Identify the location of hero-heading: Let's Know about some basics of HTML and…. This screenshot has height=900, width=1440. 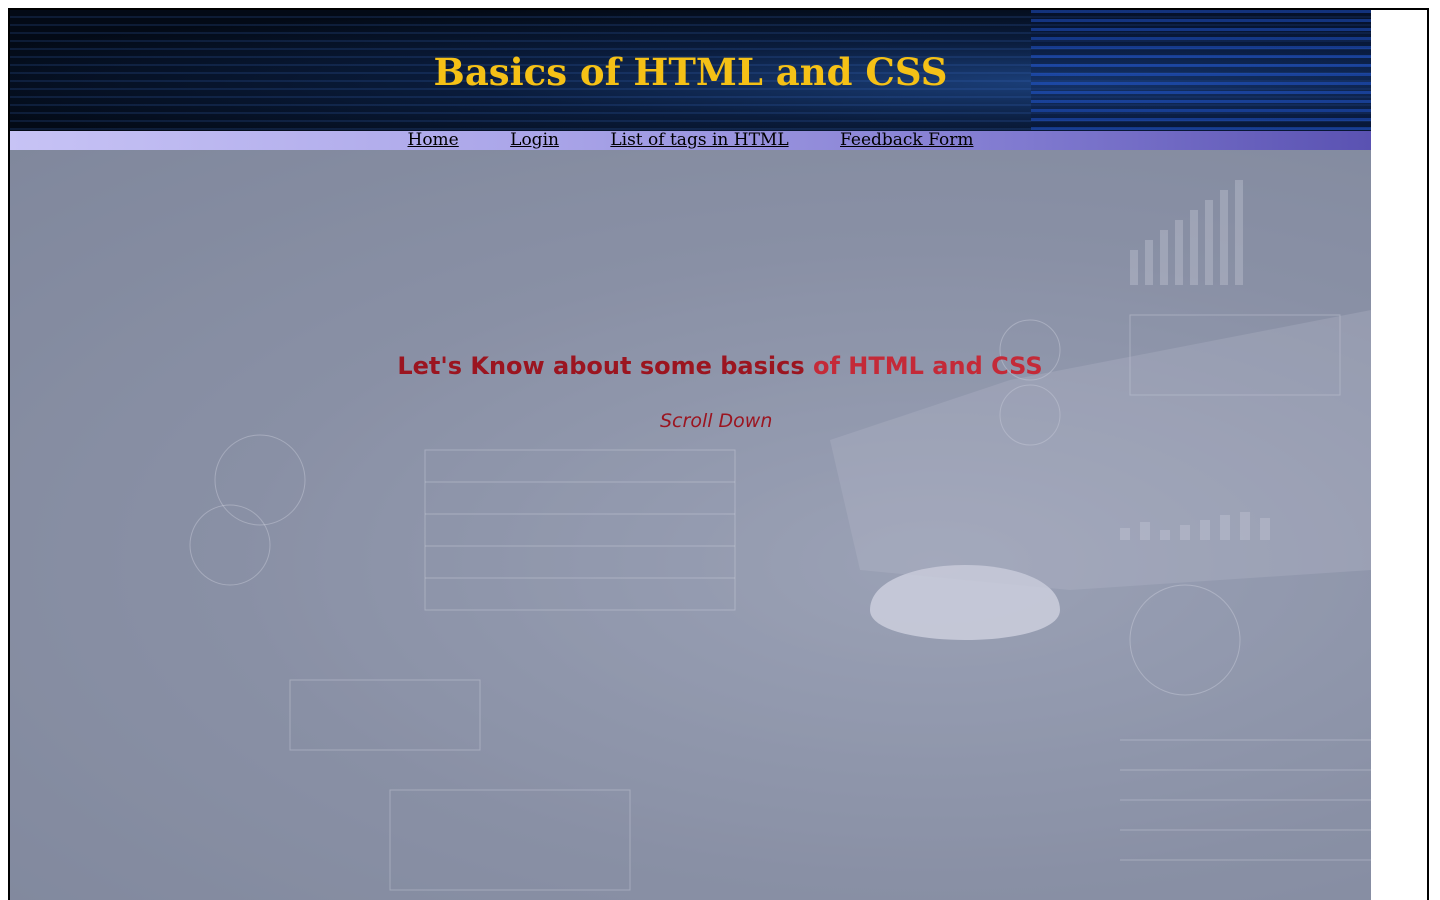
(718, 366).